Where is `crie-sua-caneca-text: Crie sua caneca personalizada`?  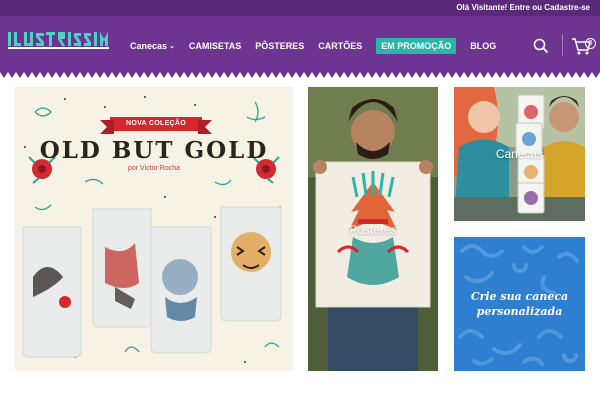 crie-sua-caneca-text: Crie sua caneca personalizada is located at coordinates (519, 304).